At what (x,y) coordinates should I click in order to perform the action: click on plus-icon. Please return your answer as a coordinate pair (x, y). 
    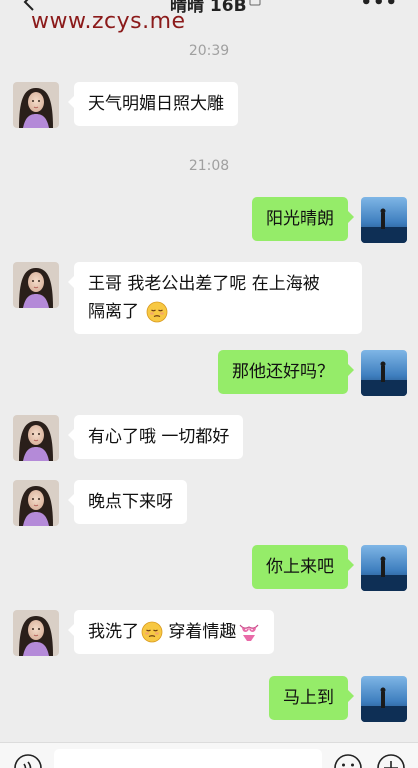
    Looking at the image, I should click on (391, 760).